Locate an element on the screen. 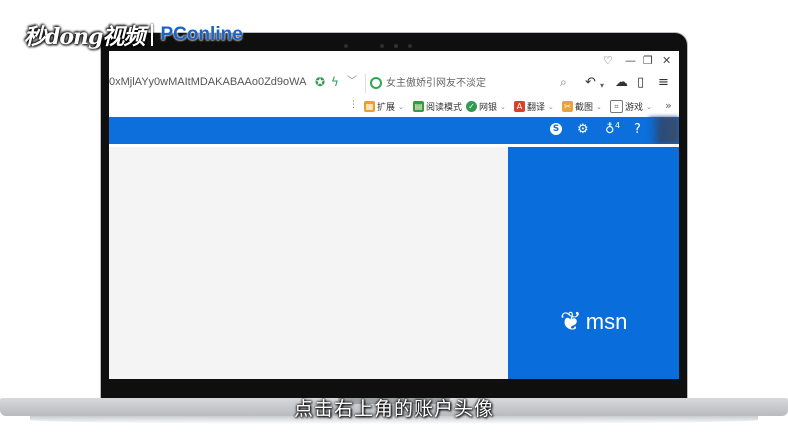 This screenshot has height=437, width=788. menu-icon: ≡ is located at coordinates (663, 83).